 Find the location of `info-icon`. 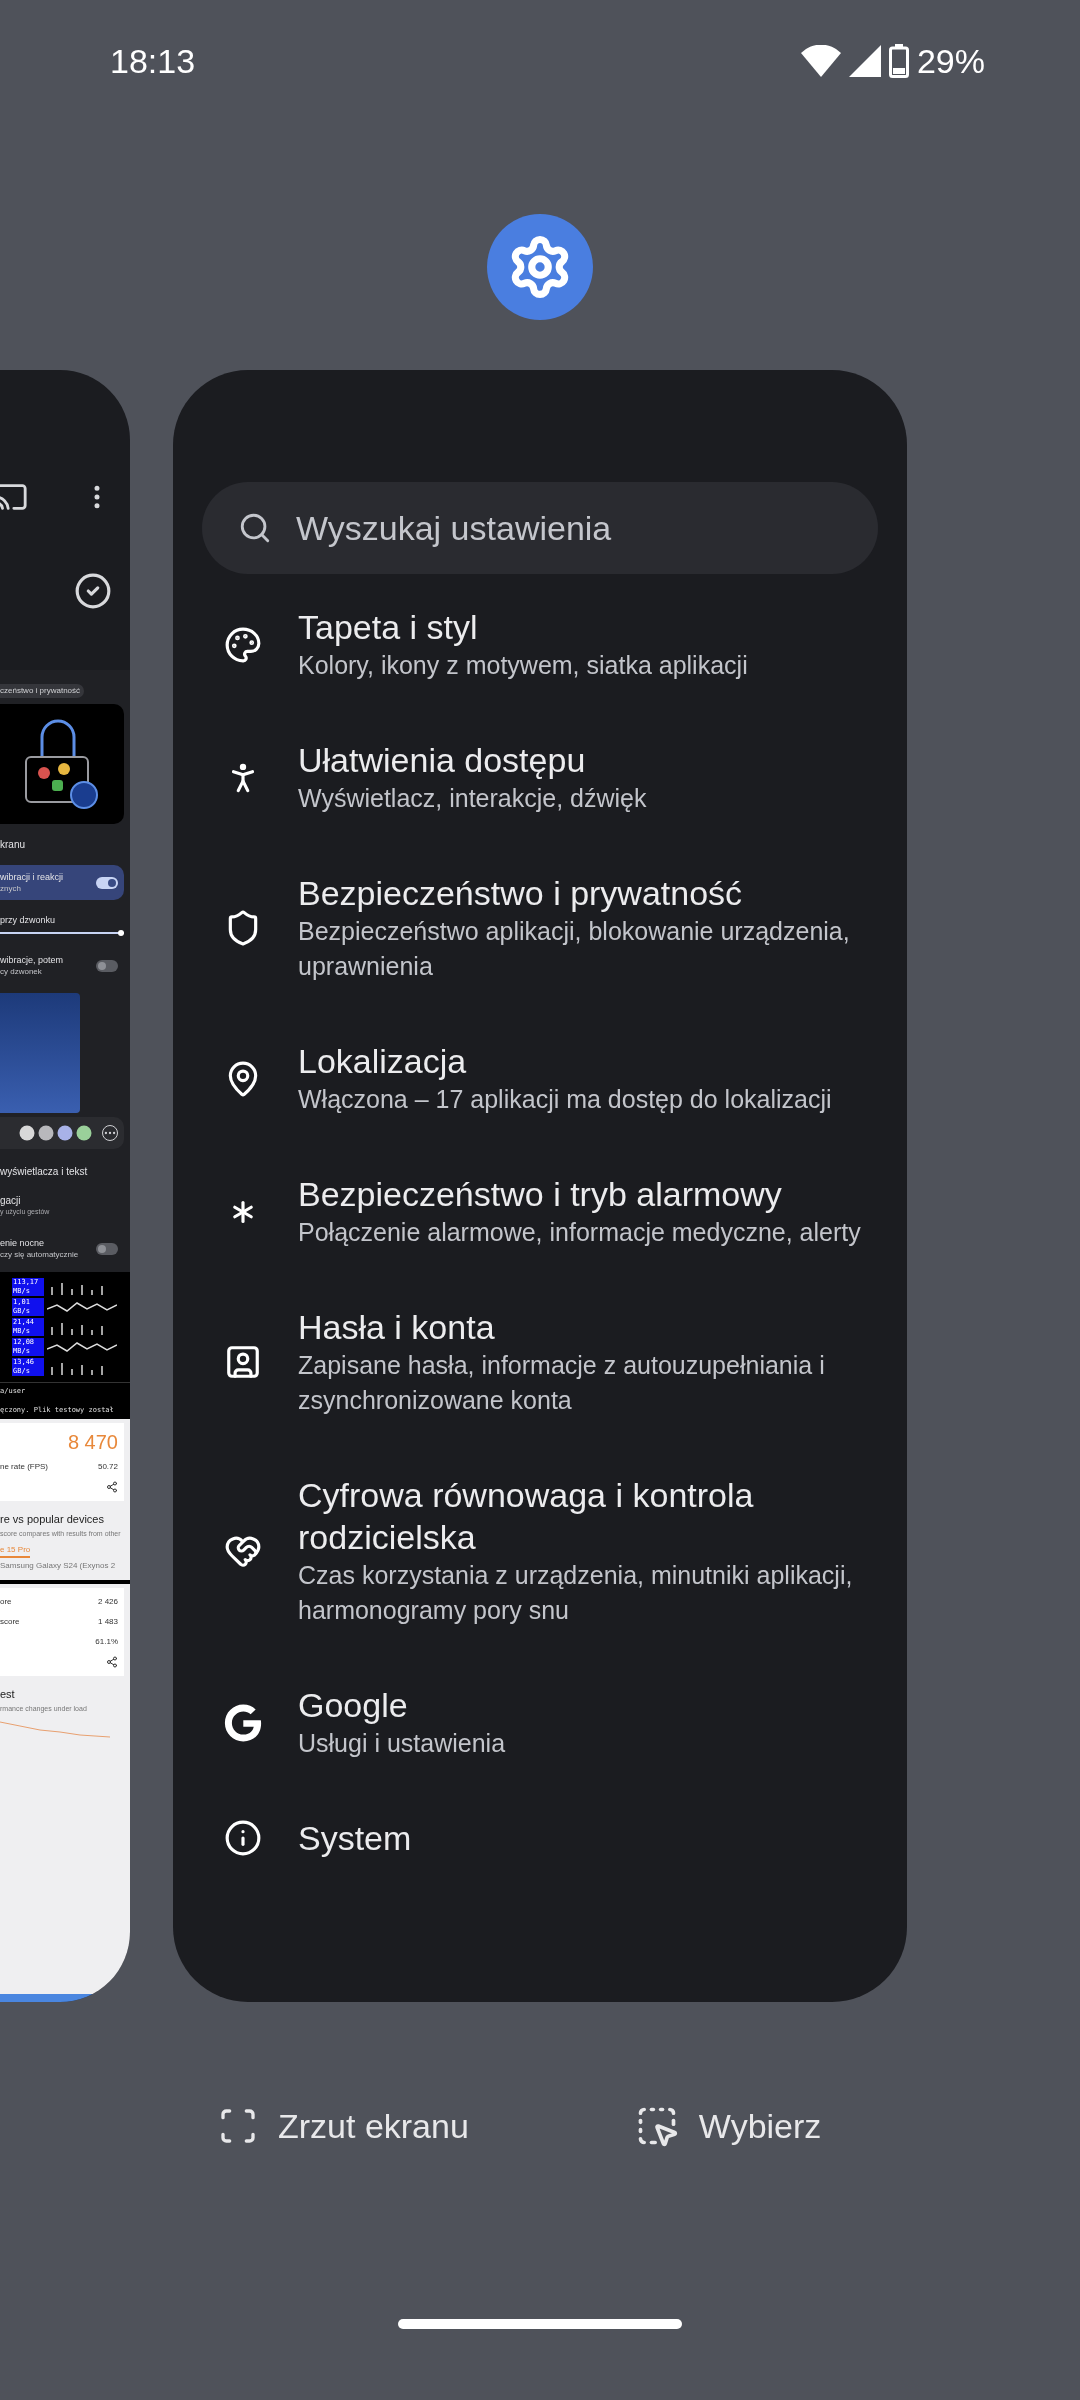

info-icon is located at coordinates (243, 1838).